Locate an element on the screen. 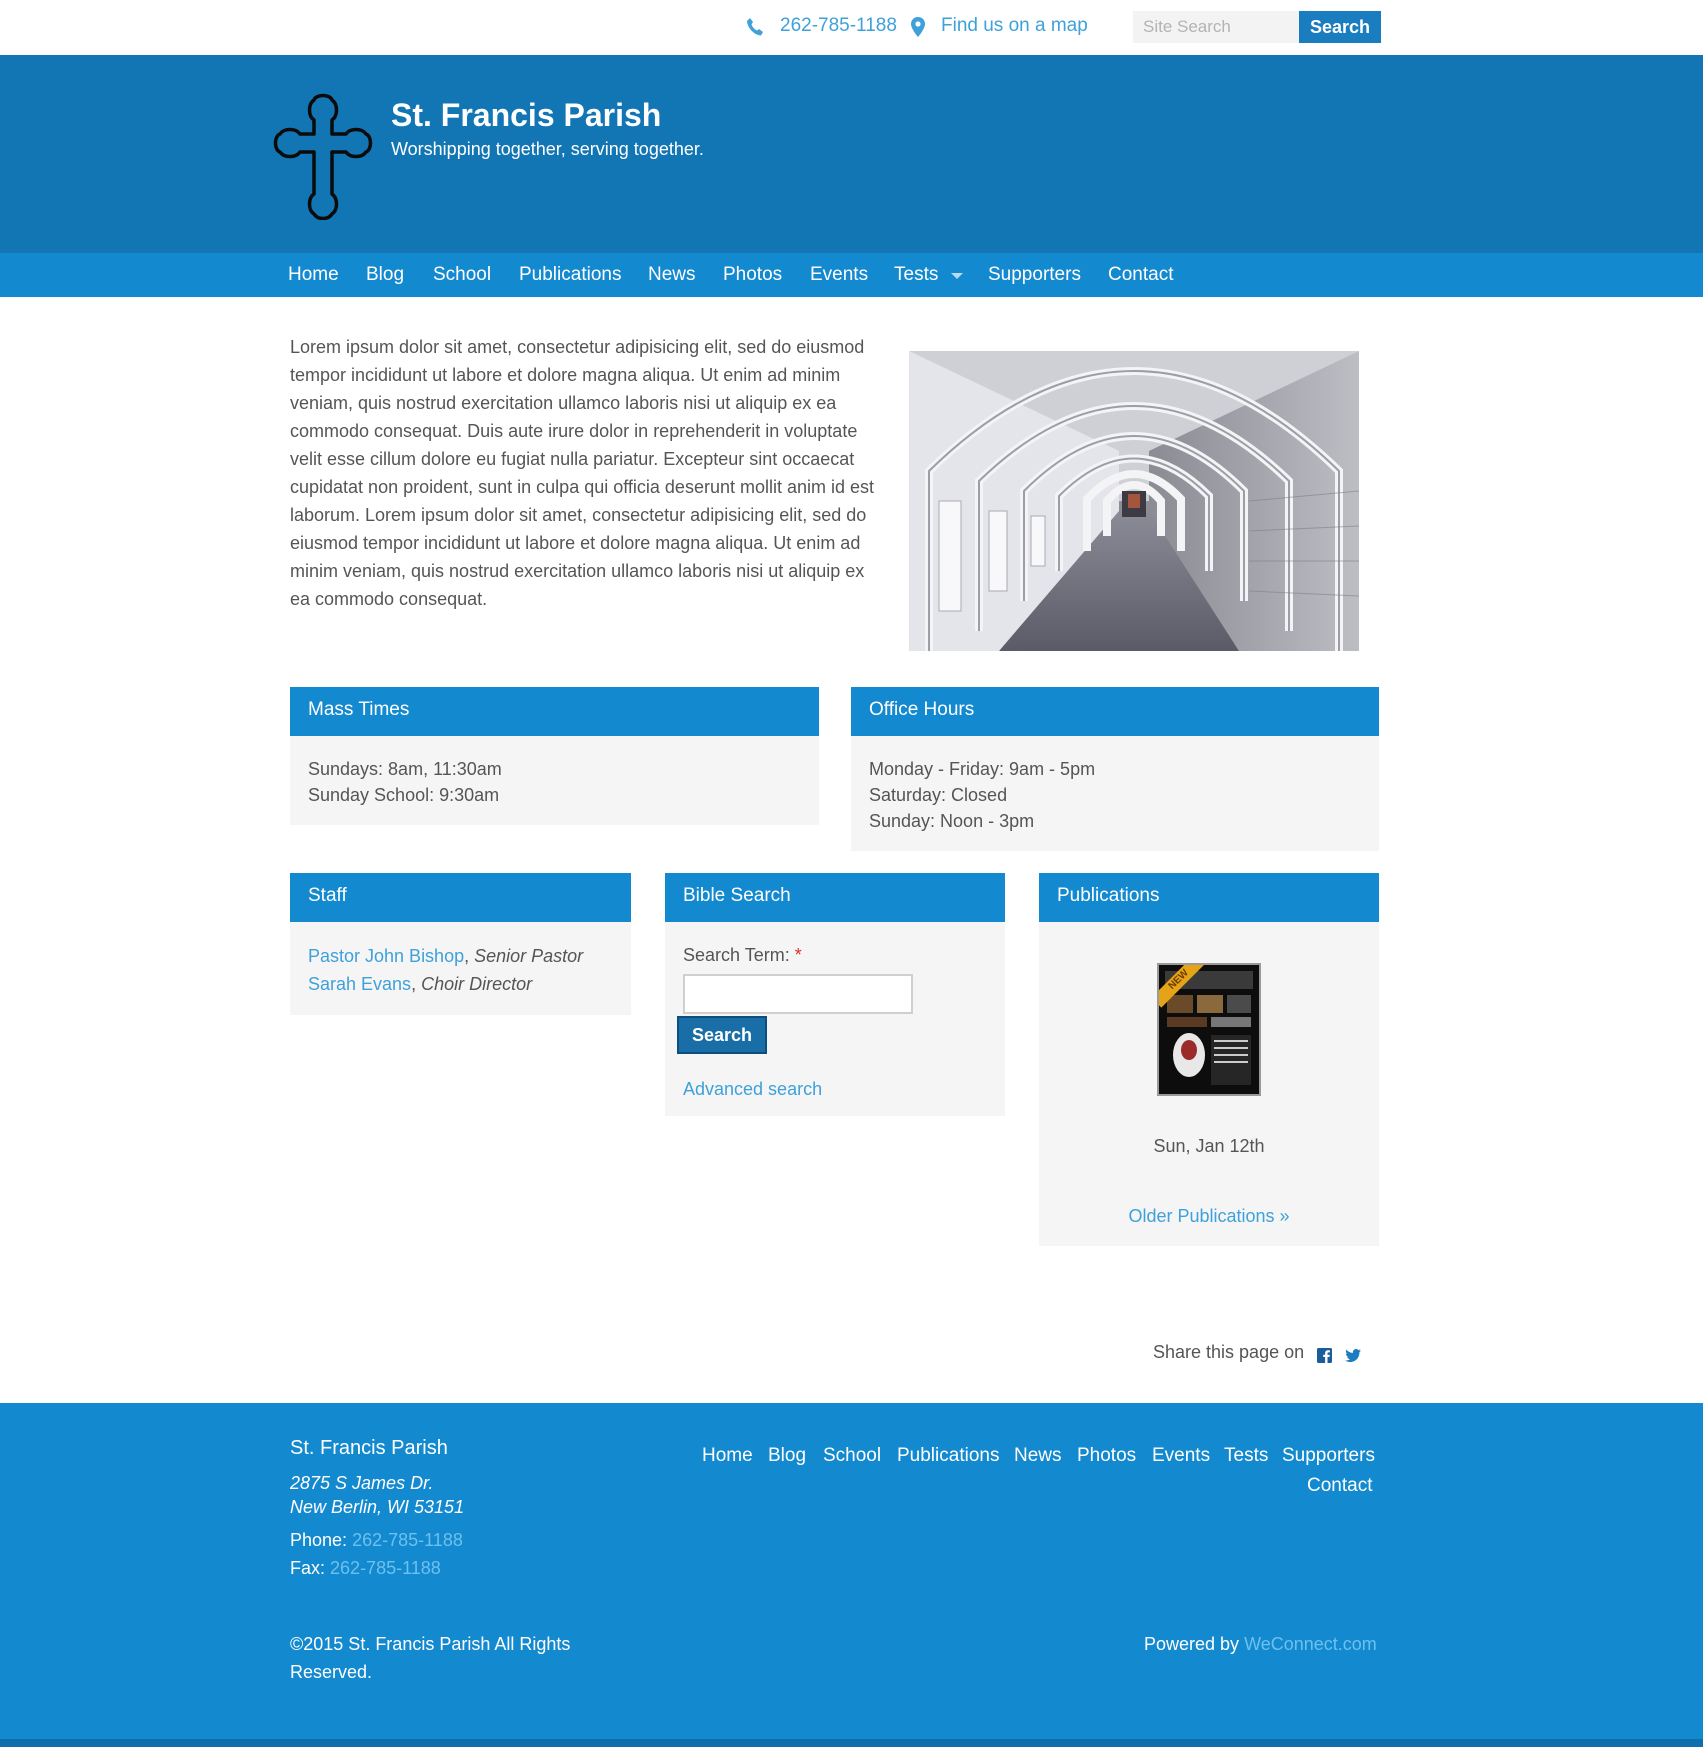  footer-fax-link: 262-785-1188 is located at coordinates (385, 1568).